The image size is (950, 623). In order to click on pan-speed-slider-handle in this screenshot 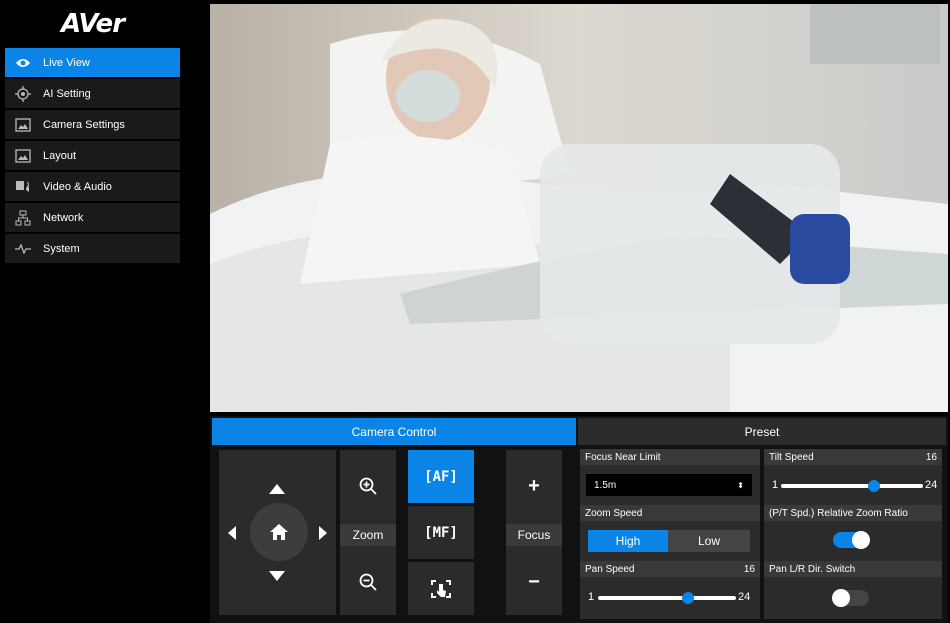, I will do `click(688, 598)`.